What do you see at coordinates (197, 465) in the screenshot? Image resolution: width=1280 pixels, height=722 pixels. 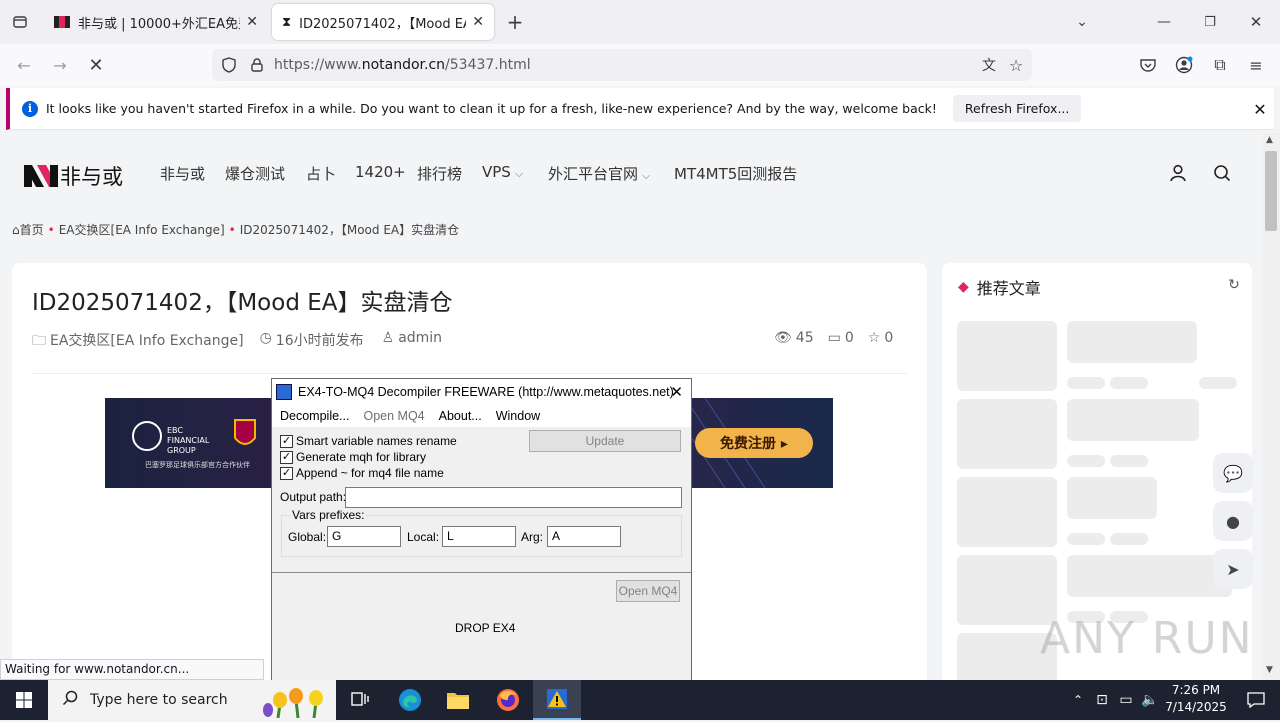 I see `banner-caption: 巴塞罗那足球俱乐部官方合作伙伴` at bounding box center [197, 465].